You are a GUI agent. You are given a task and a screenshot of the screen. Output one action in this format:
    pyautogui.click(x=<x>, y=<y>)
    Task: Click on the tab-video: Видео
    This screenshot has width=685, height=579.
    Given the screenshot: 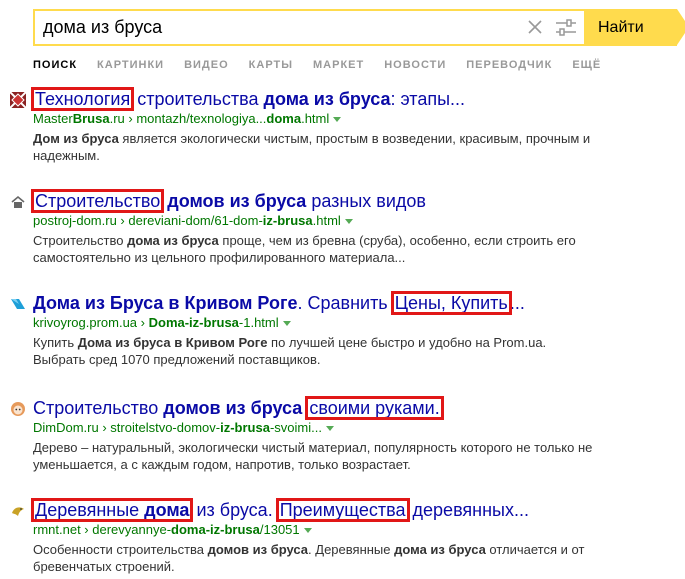 What is the action you would take?
    pyautogui.click(x=206, y=66)
    